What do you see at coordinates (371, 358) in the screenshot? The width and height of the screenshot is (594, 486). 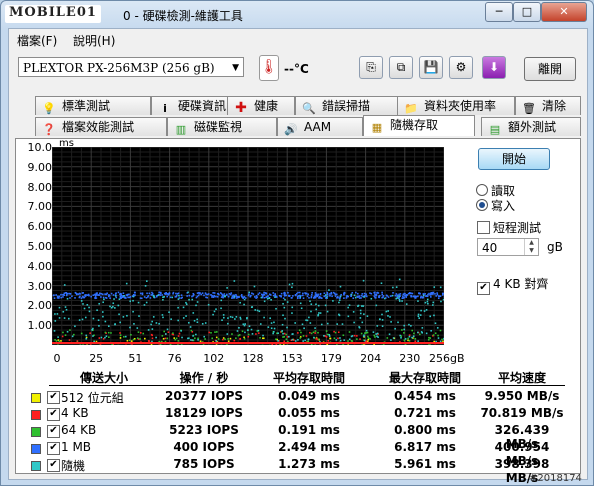 I see `x-tick-label: 204` at bounding box center [371, 358].